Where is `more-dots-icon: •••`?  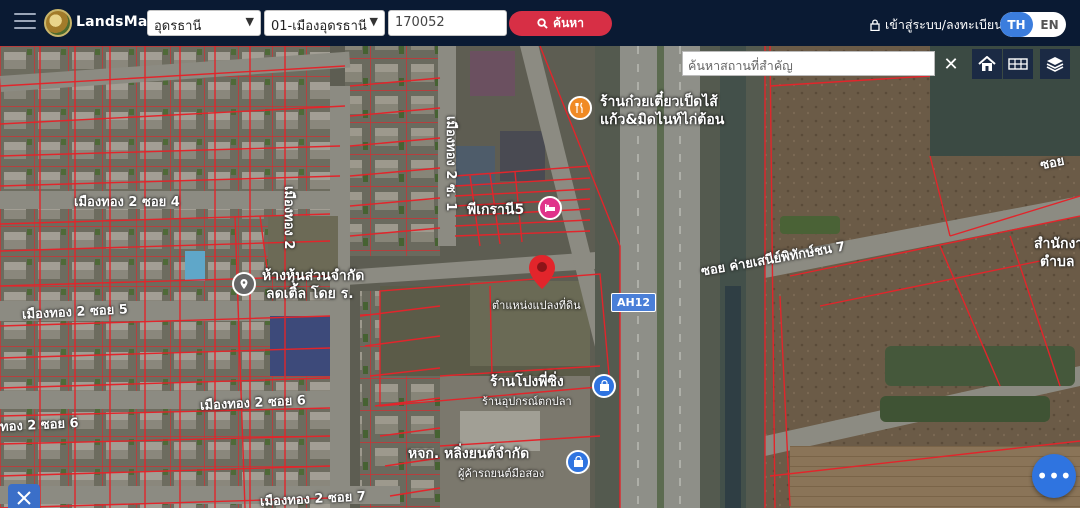
more-dots-icon: ••• is located at coordinates (1054, 476).